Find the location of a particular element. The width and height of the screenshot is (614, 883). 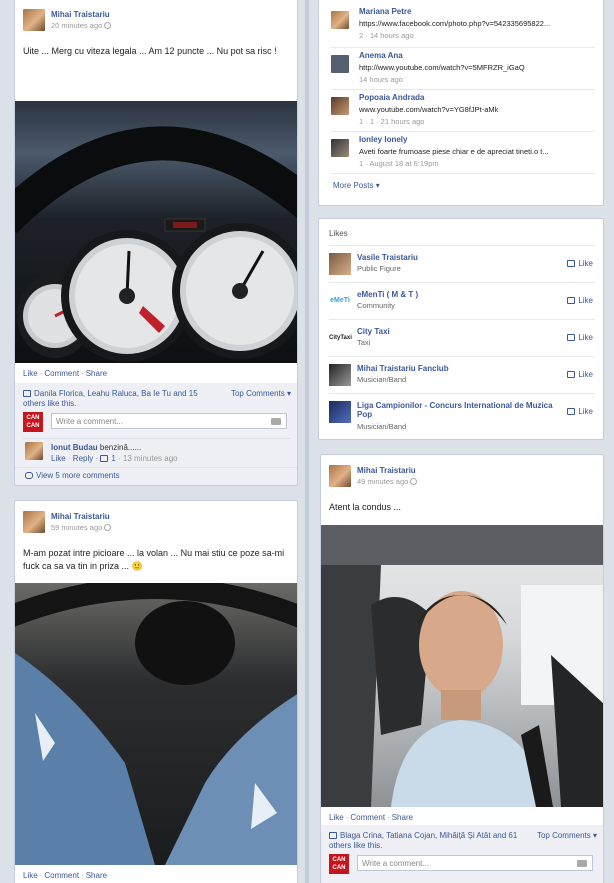

page-name: Mihai Traistariu Fanclub is located at coordinates (462, 368).